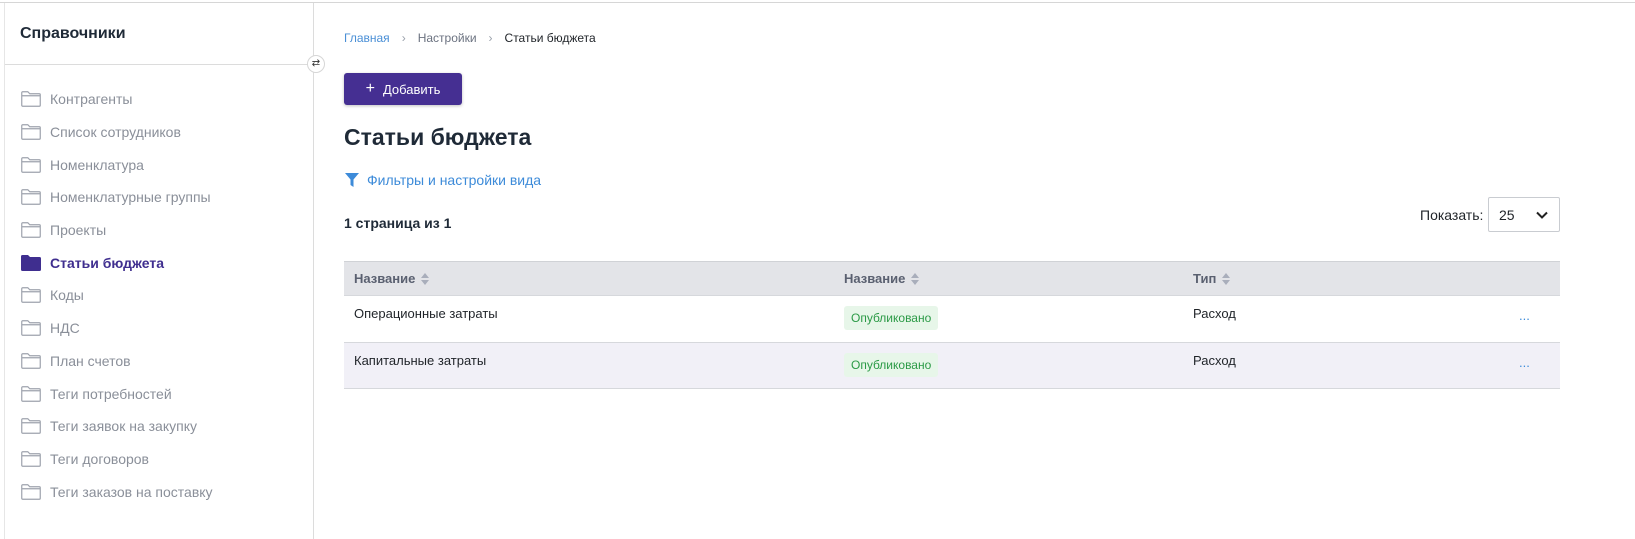 This screenshot has width=1635, height=539. I want to click on page-info: 1 страница из 1, so click(398, 223).